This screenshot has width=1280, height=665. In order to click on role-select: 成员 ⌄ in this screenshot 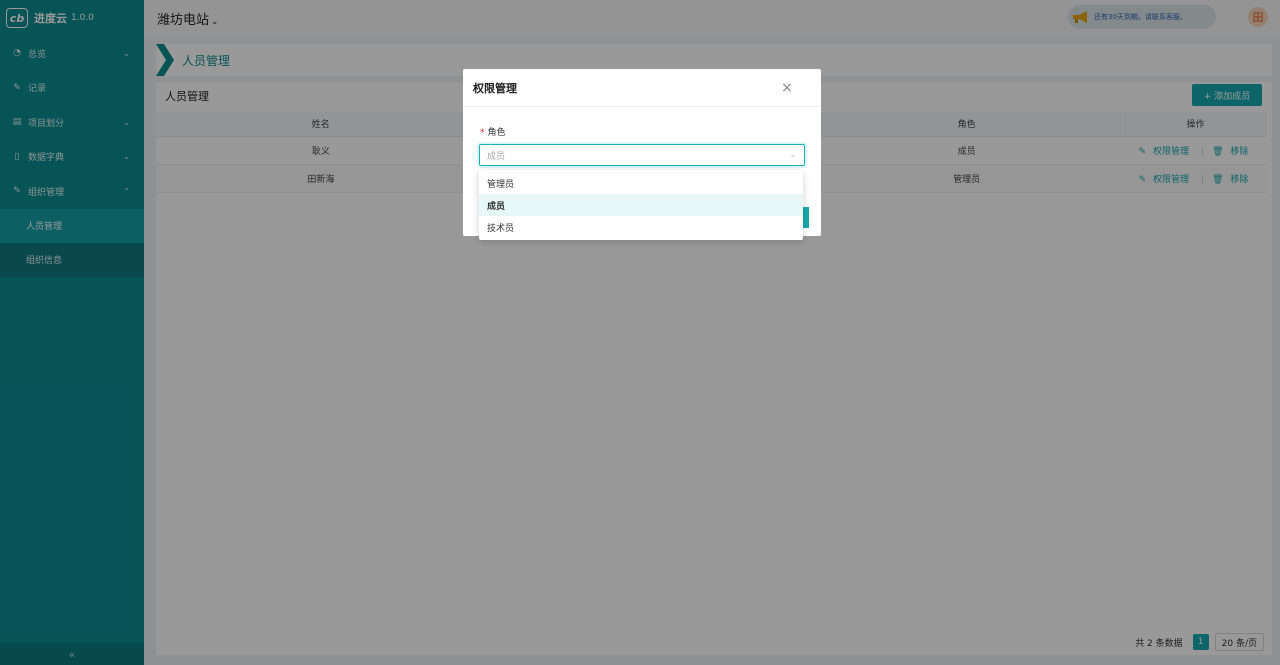, I will do `click(642, 155)`.